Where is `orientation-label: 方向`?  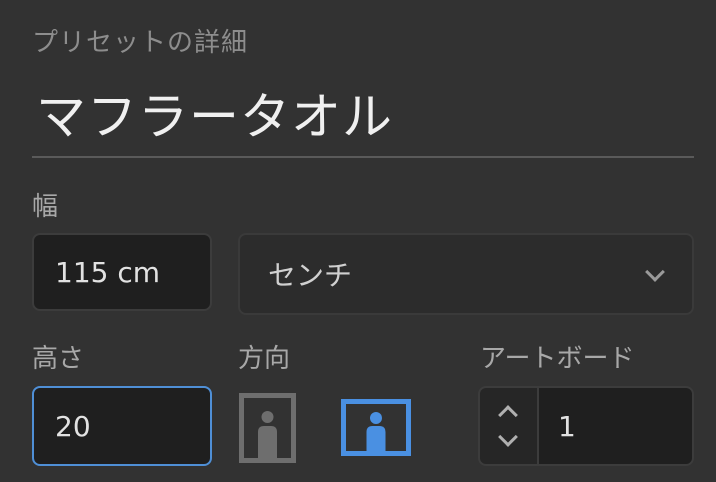 orientation-label: 方向 is located at coordinates (264, 359).